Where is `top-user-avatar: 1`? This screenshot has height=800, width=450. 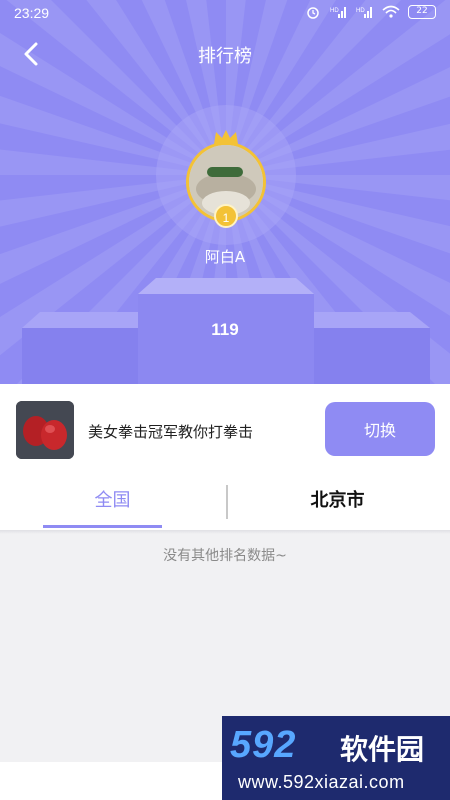 top-user-avatar: 1 is located at coordinates (226, 178).